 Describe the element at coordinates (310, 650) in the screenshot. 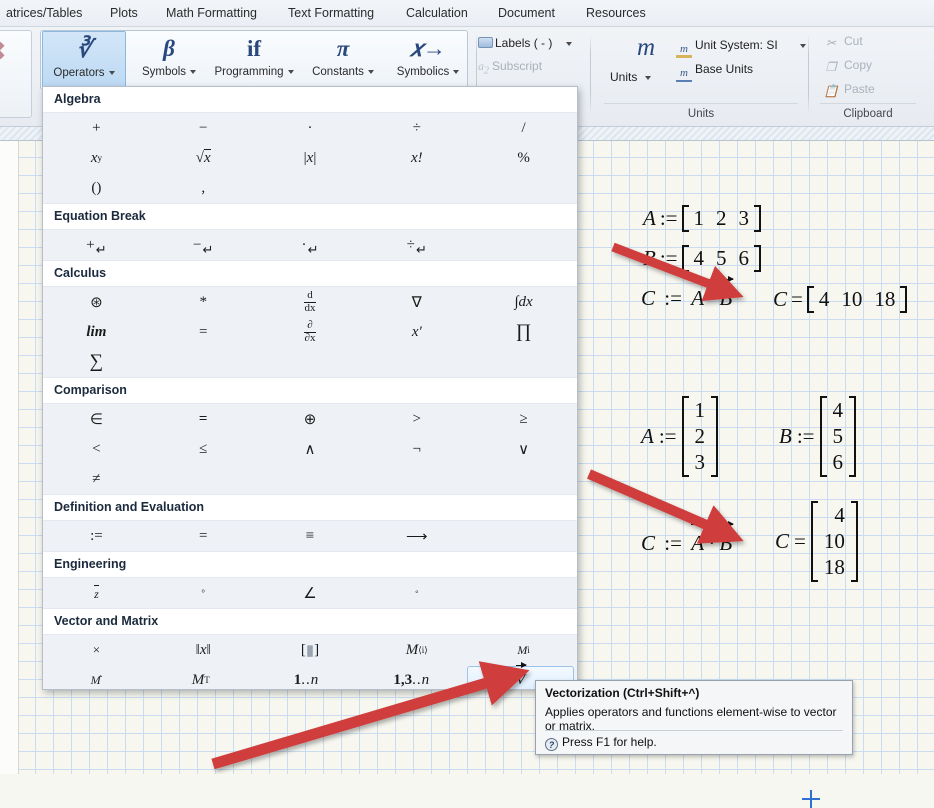

I see `op-matrix-insert: [▮]` at that location.